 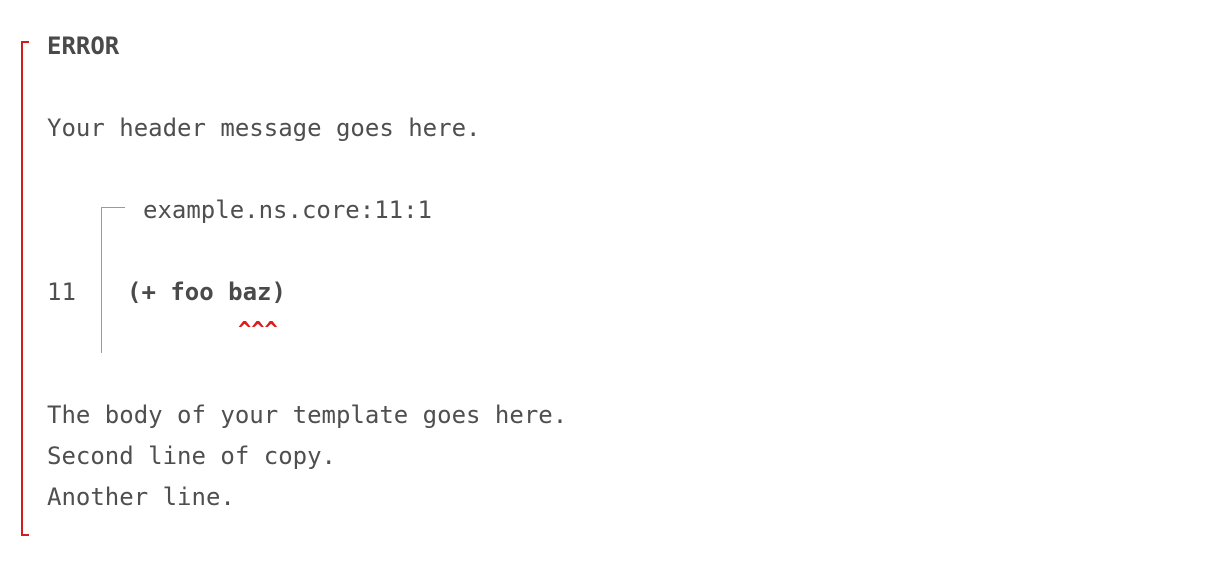 What do you see at coordinates (83, 46) in the screenshot?
I see `error-label: ERROR` at bounding box center [83, 46].